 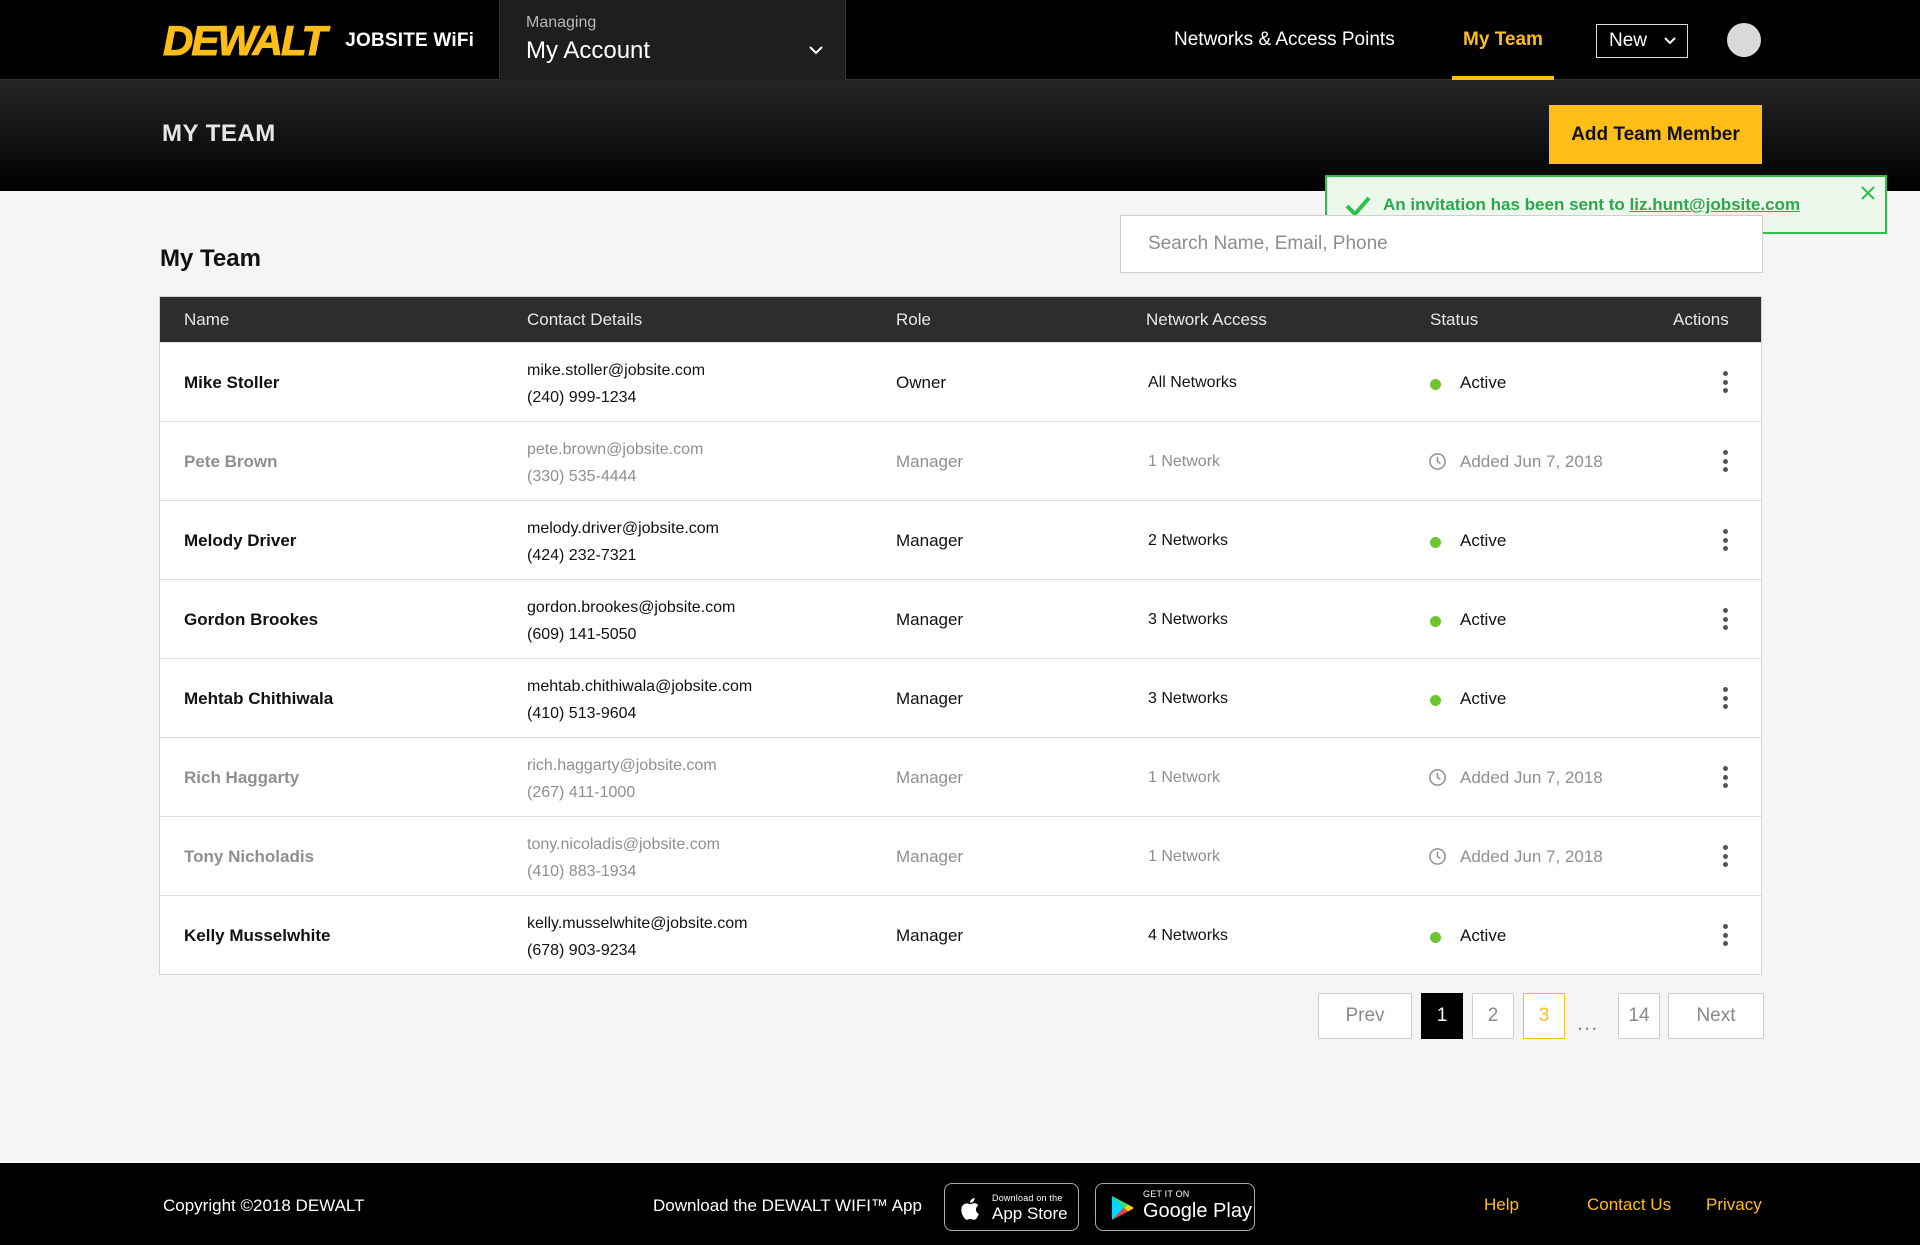 I want to click on nav-my-team: My Team, so click(x=1503, y=40).